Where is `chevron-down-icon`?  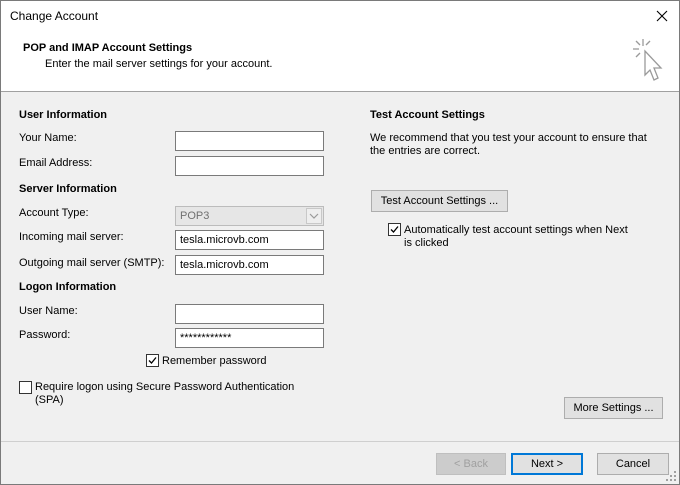
chevron-down-icon is located at coordinates (314, 216).